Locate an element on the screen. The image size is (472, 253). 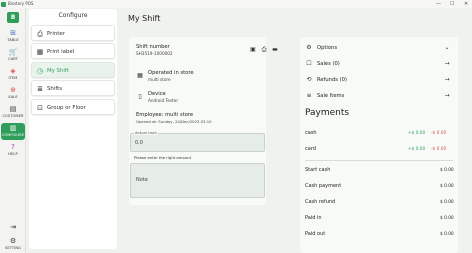
store-label: Operated in store is located at coordinates (171, 73).